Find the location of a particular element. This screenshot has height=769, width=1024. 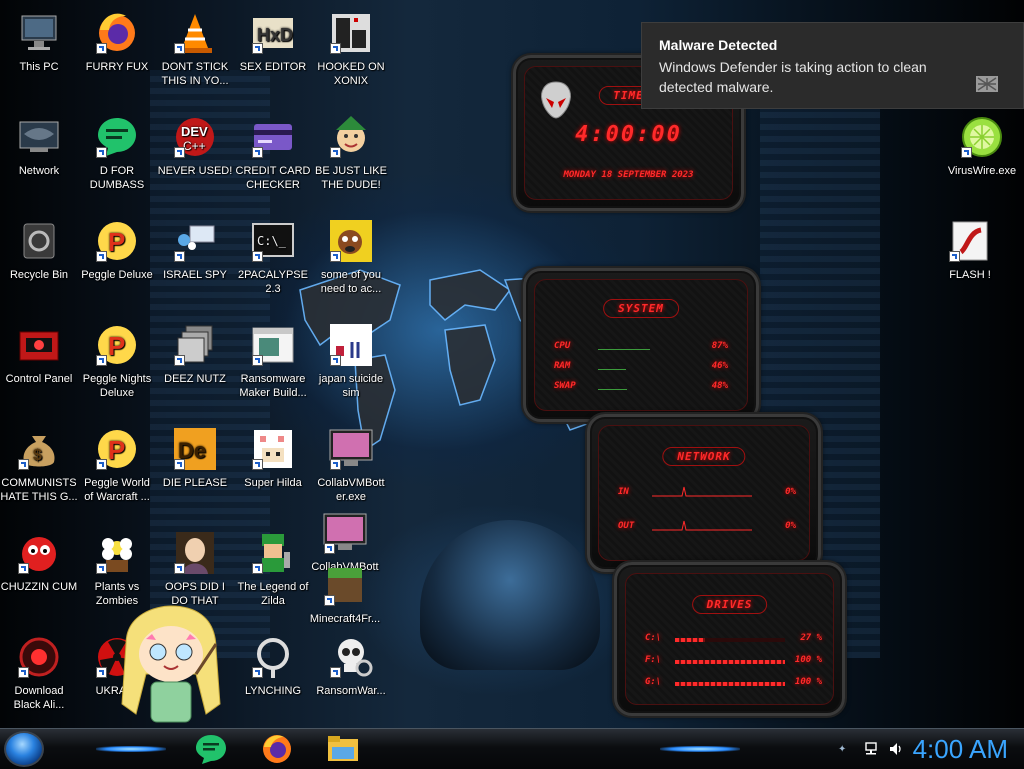

chuzzle-icon is located at coordinates (39, 553).